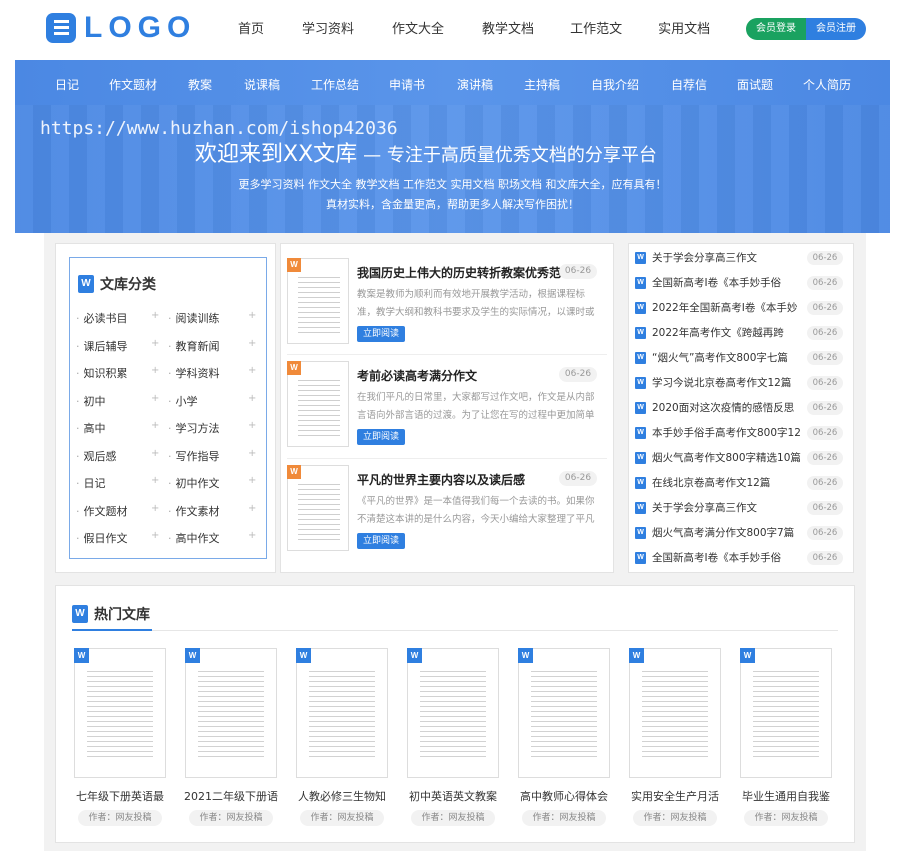 This screenshot has width=900, height=851. I want to click on category-nav-item: 教案, so click(200, 84).